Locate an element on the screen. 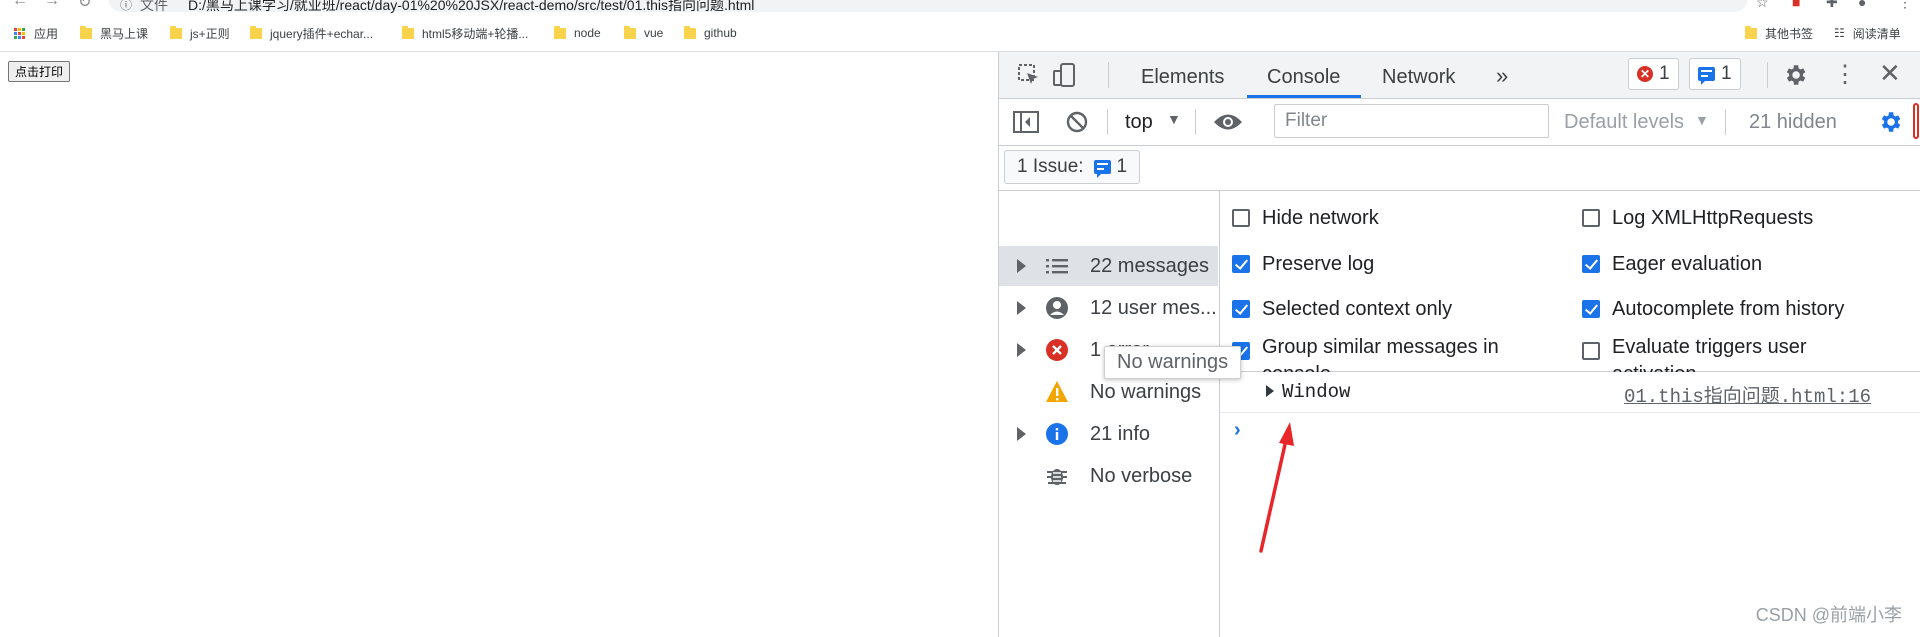 The height and width of the screenshot is (637, 1920). option-log-xhr: Log XMLHttpRequests is located at coordinates (1697, 218).